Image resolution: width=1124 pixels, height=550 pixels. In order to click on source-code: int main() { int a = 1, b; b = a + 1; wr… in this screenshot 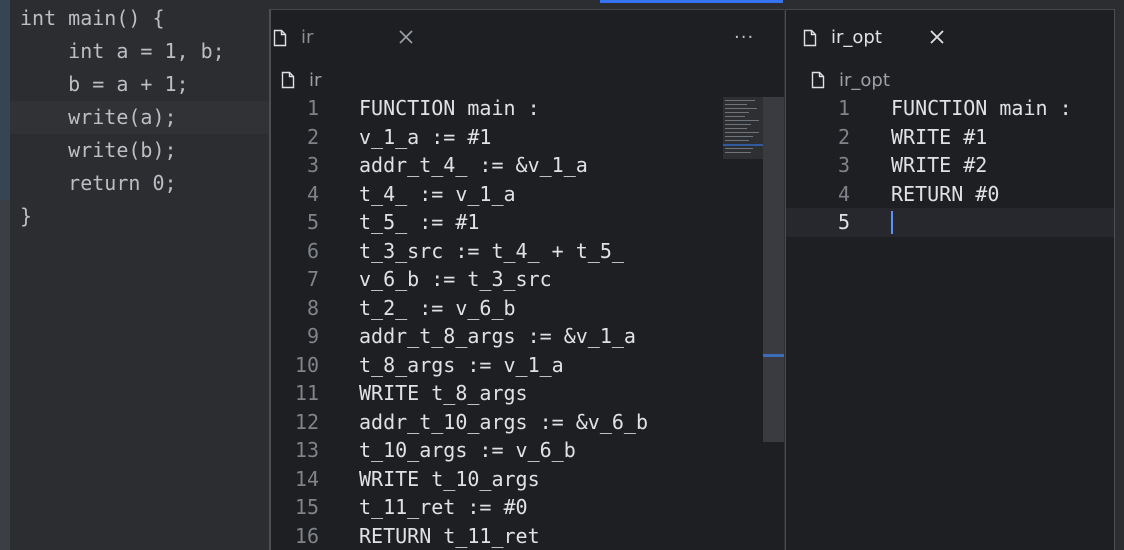, I will do `click(141, 117)`.